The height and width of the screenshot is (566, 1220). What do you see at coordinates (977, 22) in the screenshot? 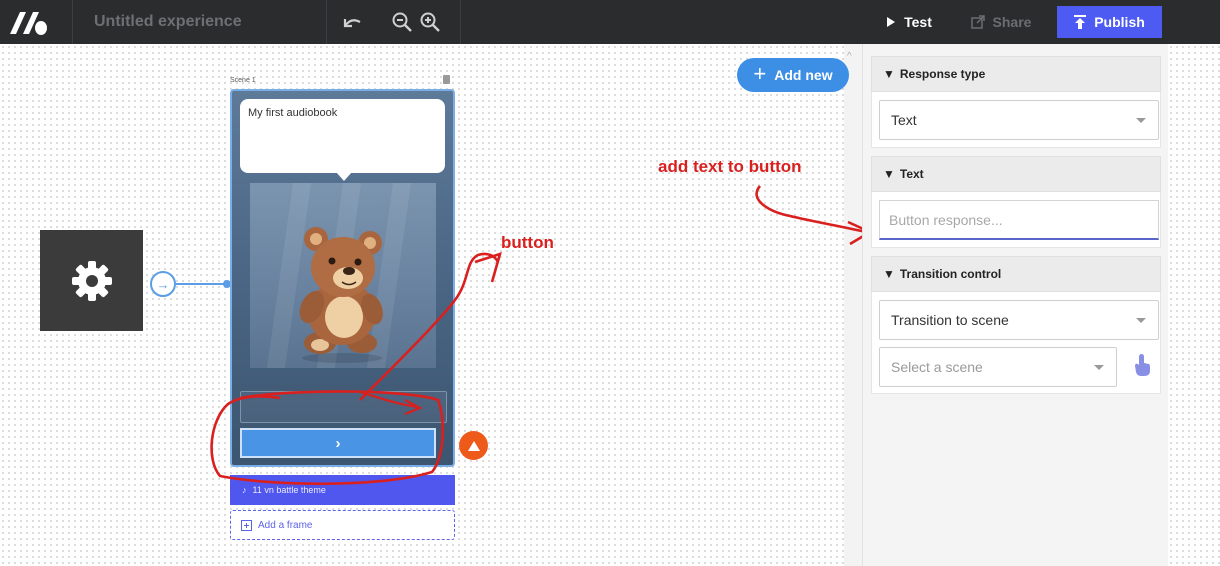
I see `share-icon` at bounding box center [977, 22].